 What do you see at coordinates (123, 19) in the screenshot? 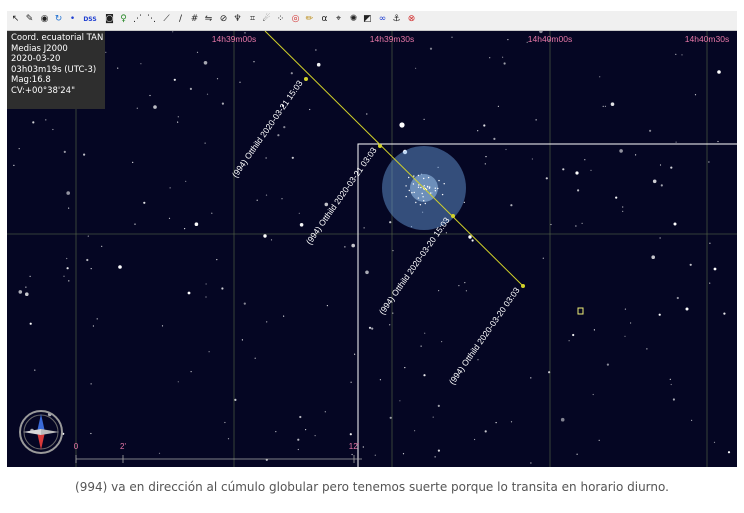
I see `bulb-icon: ♀` at bounding box center [123, 19].